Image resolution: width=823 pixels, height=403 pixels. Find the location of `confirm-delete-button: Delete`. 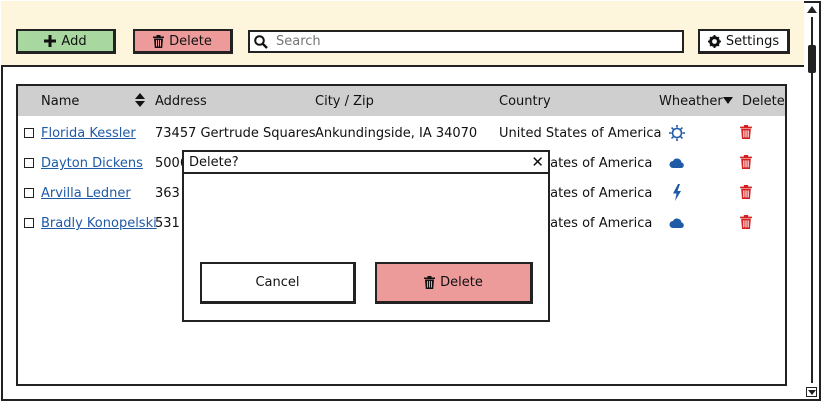

confirm-delete-button: Delete is located at coordinates (454, 283).